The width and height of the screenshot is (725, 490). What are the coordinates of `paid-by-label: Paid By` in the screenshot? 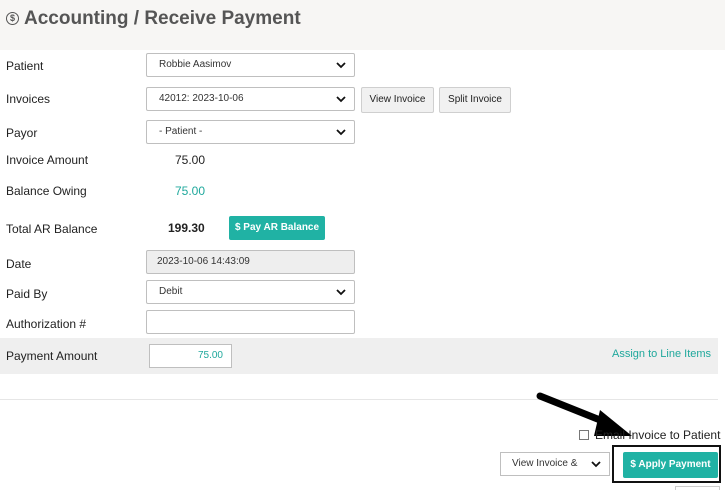 It's located at (27, 294).